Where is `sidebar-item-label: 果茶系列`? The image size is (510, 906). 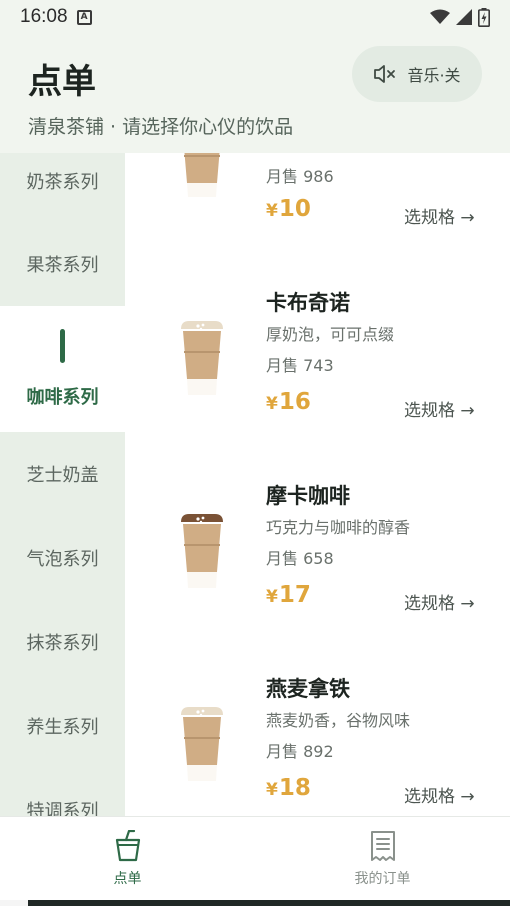
sidebar-item-label: 果茶系列 is located at coordinates (62, 265).